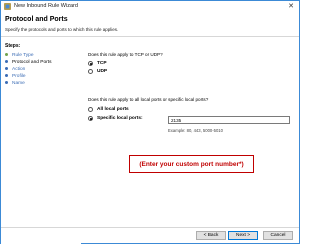  Describe the element at coordinates (191, 164) in the screenshot. I see `custom-port-annotation: (Enter your custom port number*)` at that location.